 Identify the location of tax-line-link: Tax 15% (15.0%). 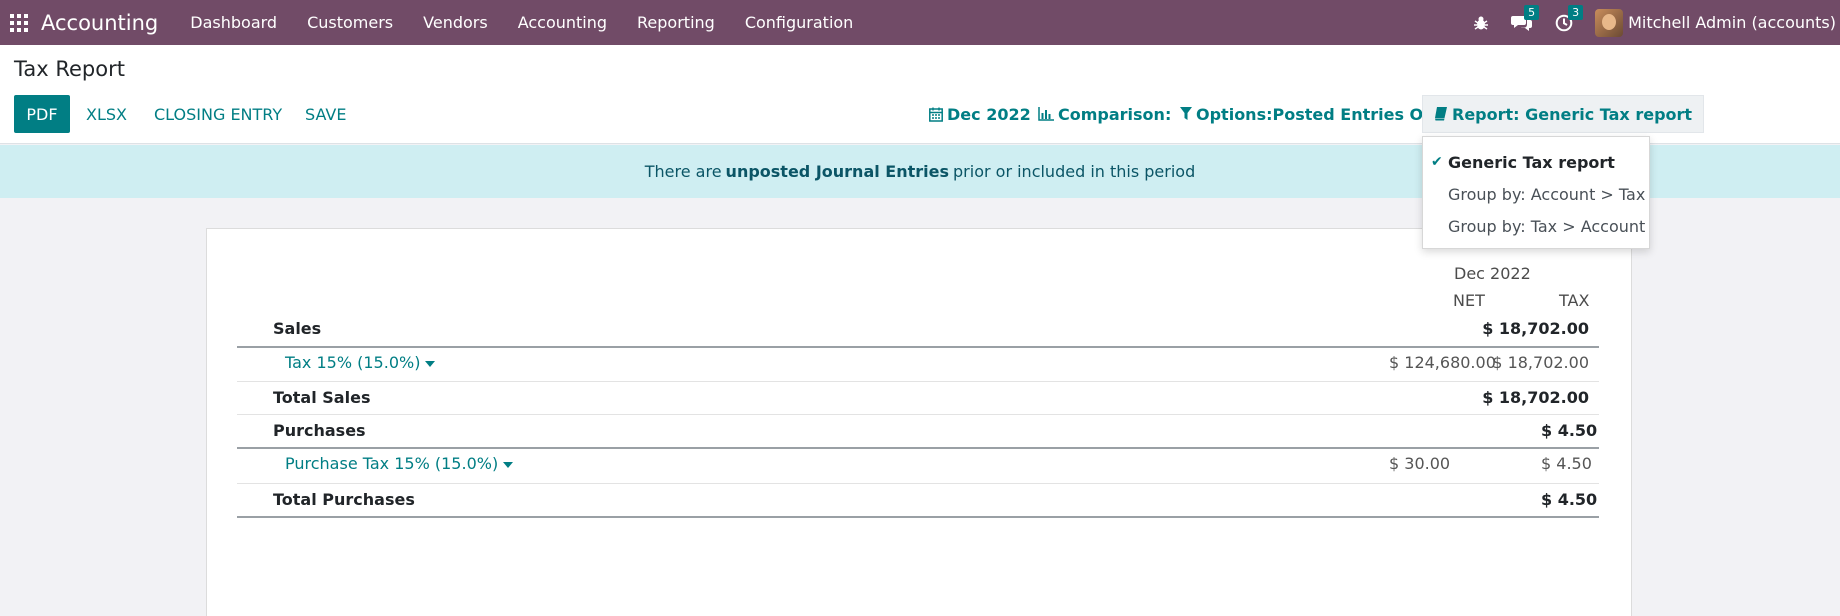
(360, 362).